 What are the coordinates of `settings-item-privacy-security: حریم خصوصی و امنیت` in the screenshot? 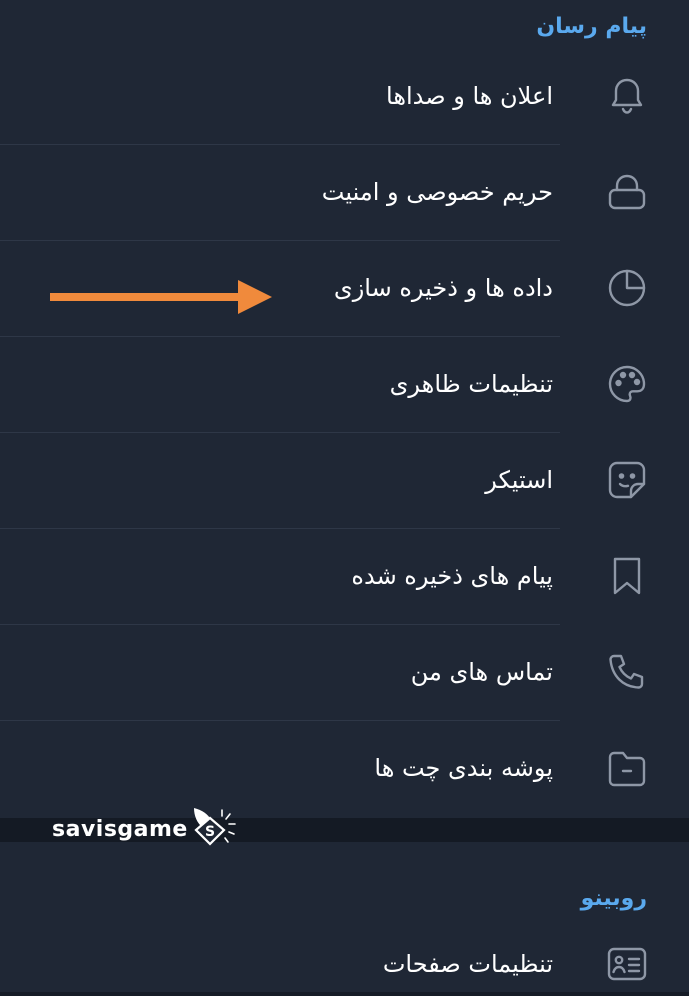 It's located at (344, 192).